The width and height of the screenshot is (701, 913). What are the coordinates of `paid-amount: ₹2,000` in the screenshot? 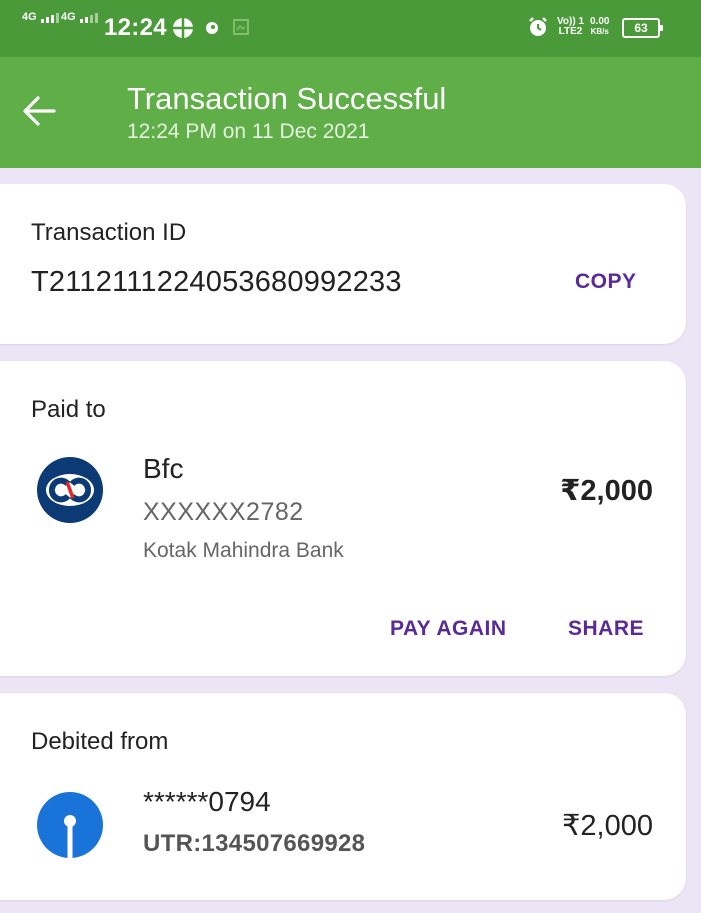 It's located at (606, 491).